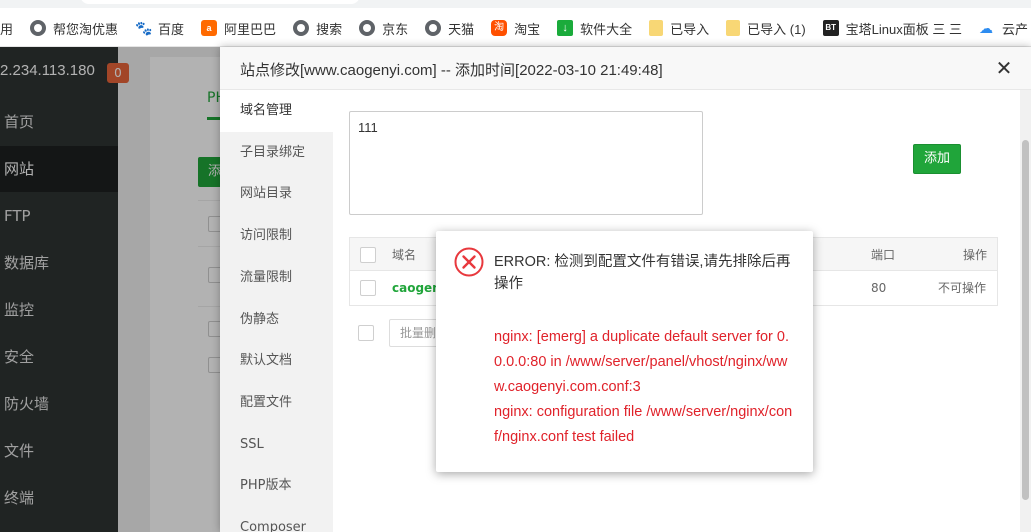 The height and width of the screenshot is (532, 1031). I want to click on download-icon: ↓, so click(565, 28).